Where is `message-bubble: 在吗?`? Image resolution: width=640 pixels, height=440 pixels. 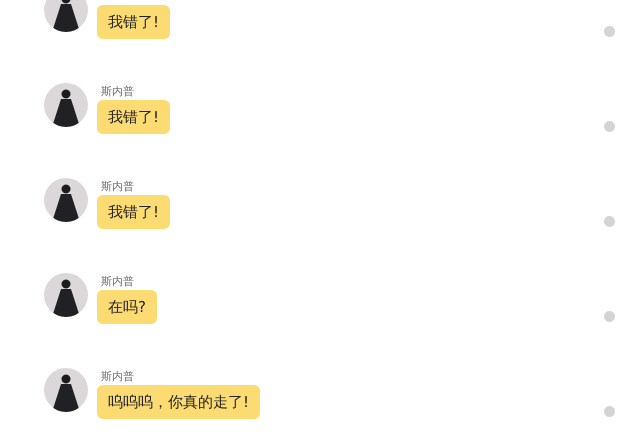 message-bubble: 在吗? is located at coordinates (127, 307).